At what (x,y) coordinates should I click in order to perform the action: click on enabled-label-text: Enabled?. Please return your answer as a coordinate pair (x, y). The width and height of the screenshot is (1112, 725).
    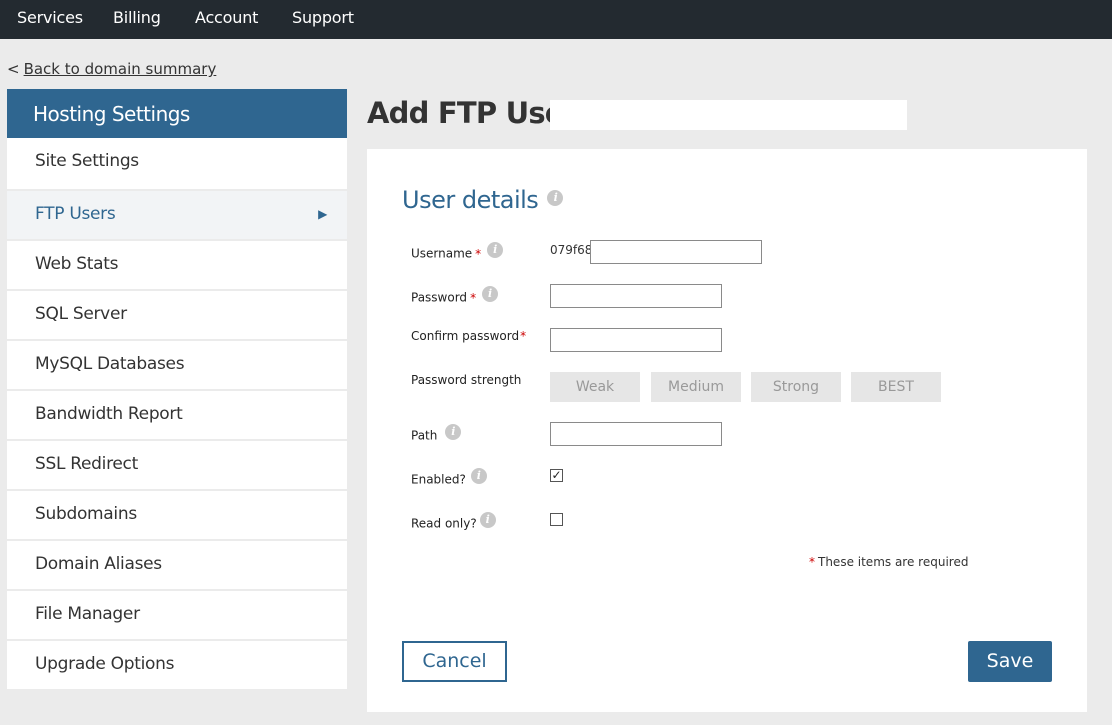
    Looking at the image, I should click on (438, 479).